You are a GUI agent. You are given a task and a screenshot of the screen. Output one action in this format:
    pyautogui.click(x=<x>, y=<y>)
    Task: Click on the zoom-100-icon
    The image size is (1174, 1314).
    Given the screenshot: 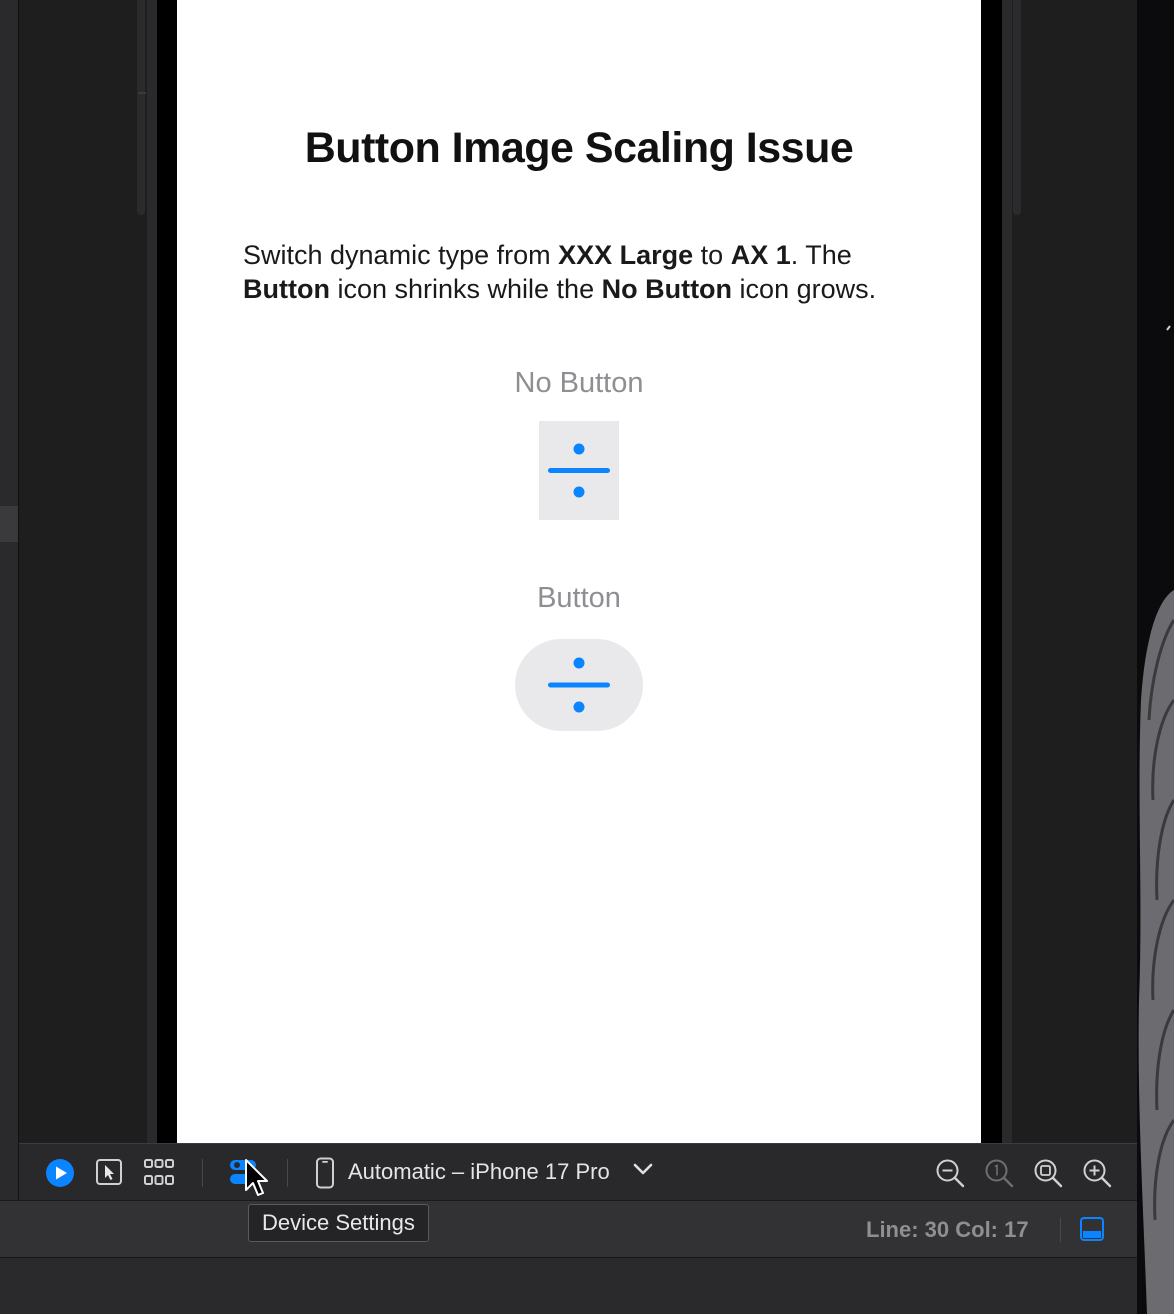 What is the action you would take?
    pyautogui.click(x=999, y=1173)
    